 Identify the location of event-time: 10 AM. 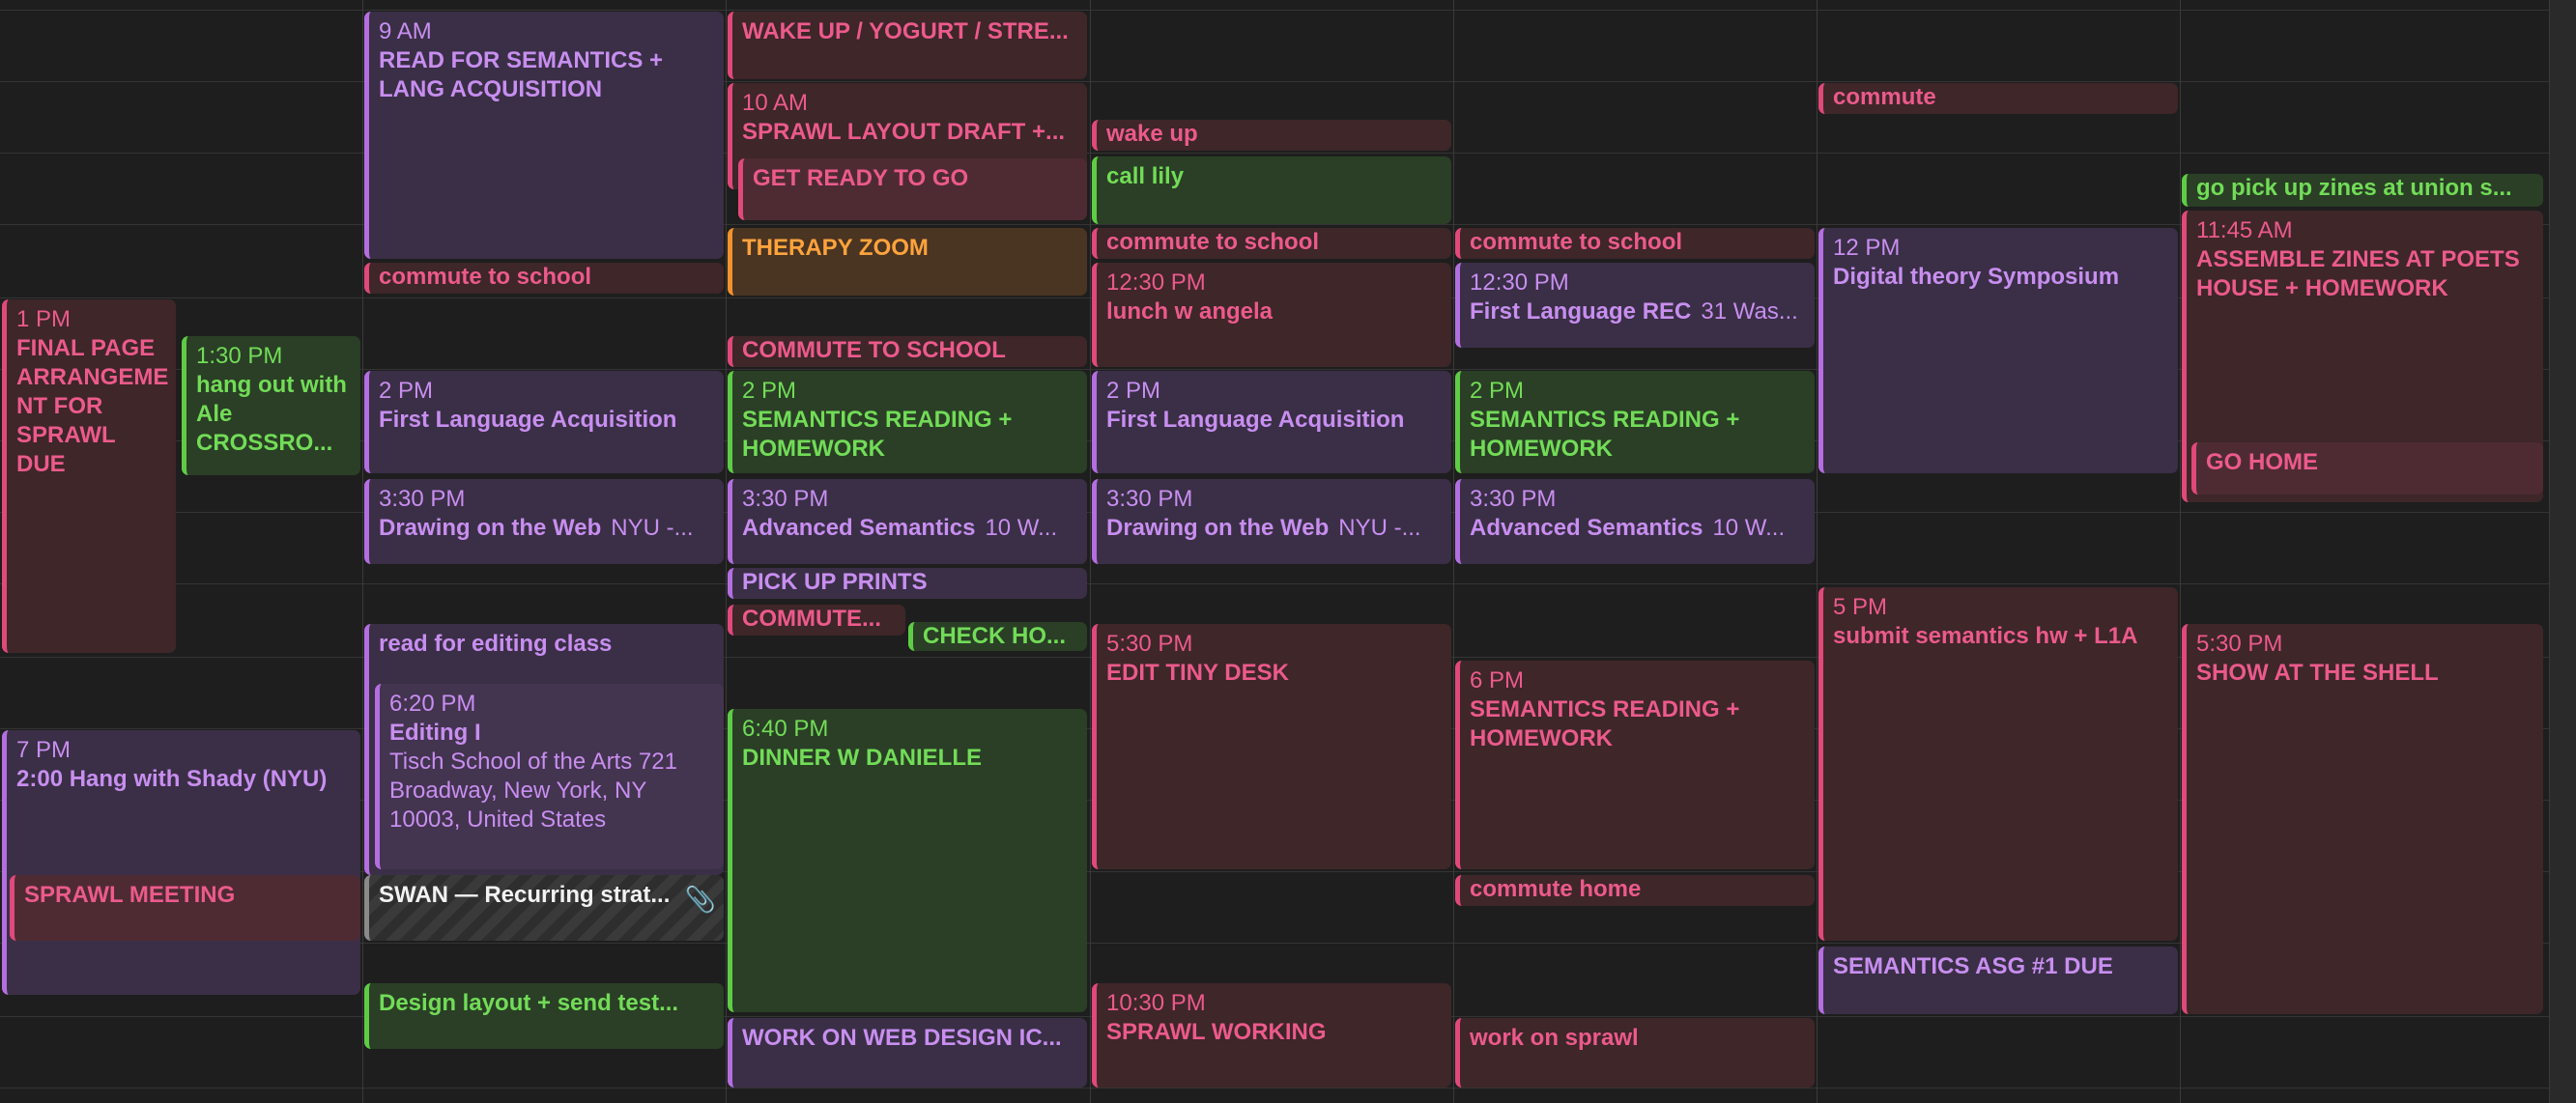
(776, 103).